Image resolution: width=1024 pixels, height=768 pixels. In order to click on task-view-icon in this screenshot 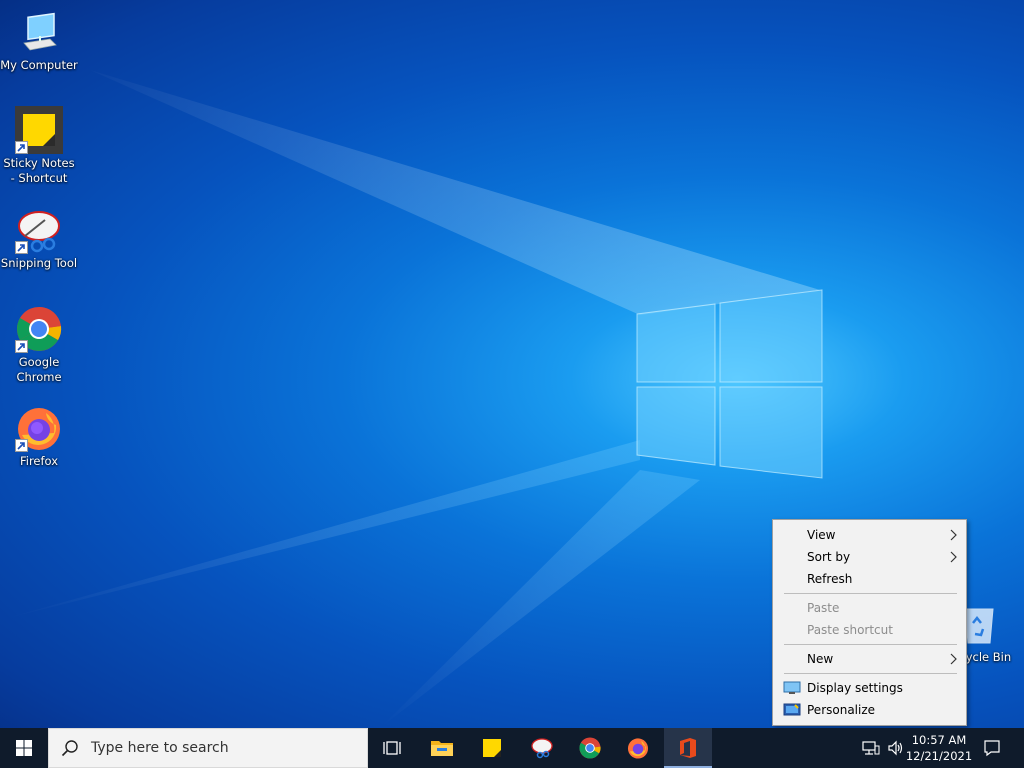, I will do `click(392, 748)`.